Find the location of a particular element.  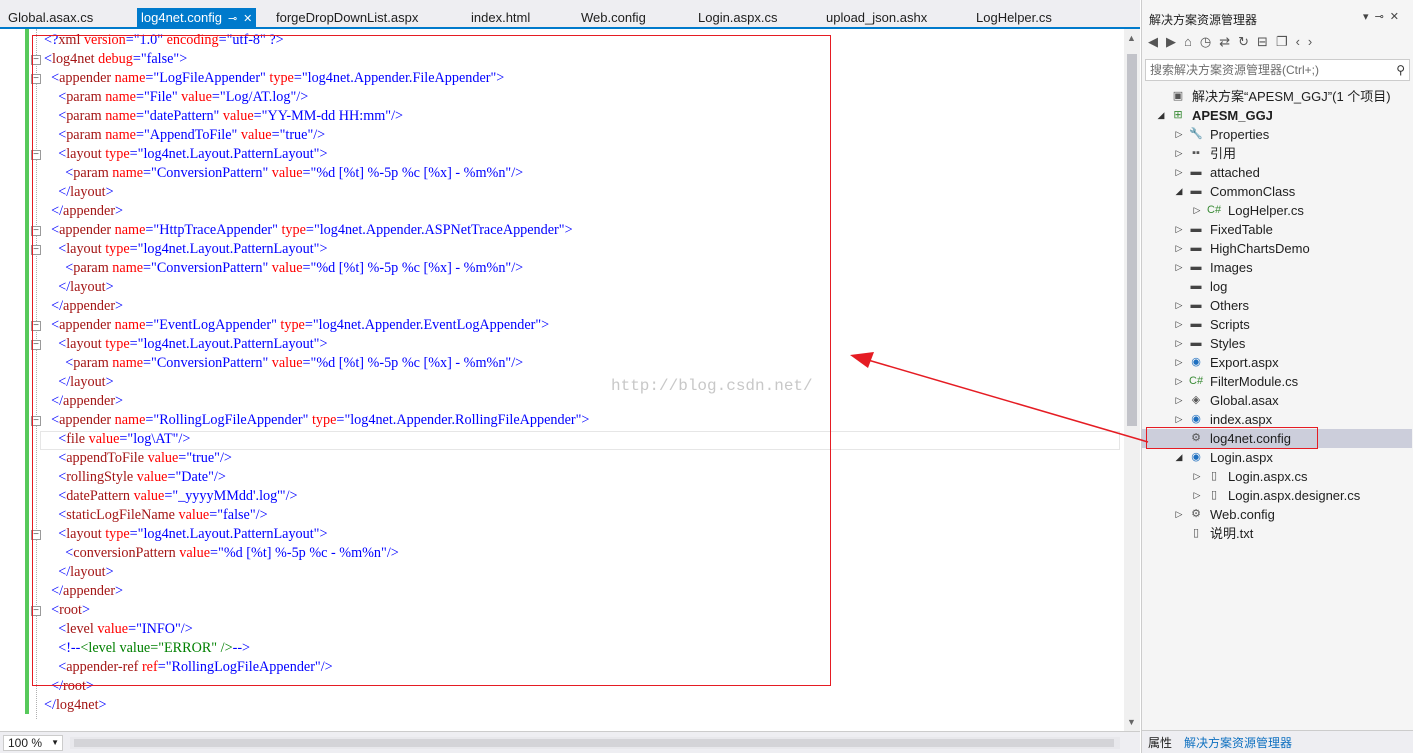

search-input: 搜索解决方案资源管理器(Ctrl+;) ⚲ is located at coordinates (1277, 70).